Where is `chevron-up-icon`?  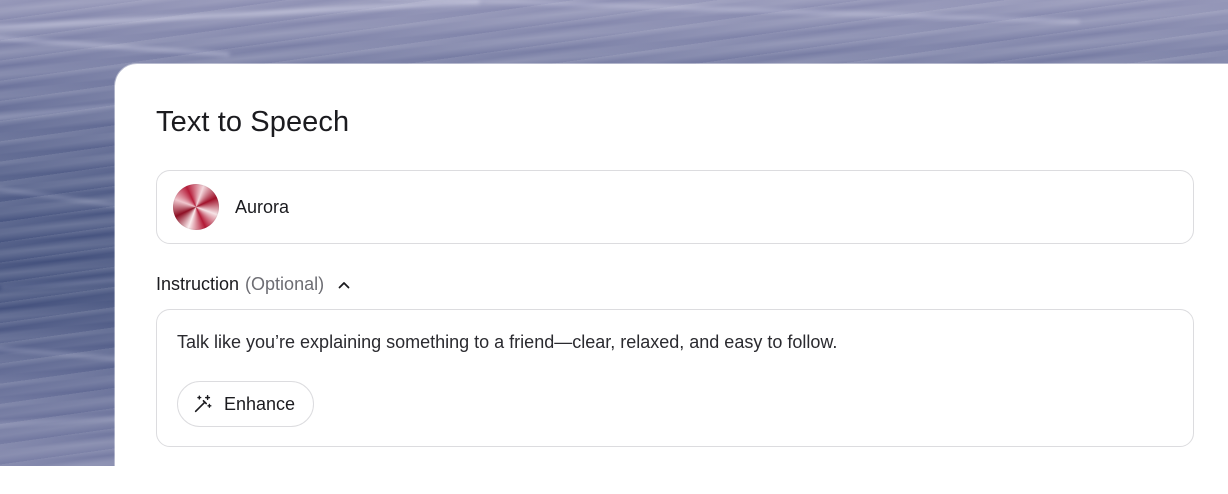 chevron-up-icon is located at coordinates (344, 284).